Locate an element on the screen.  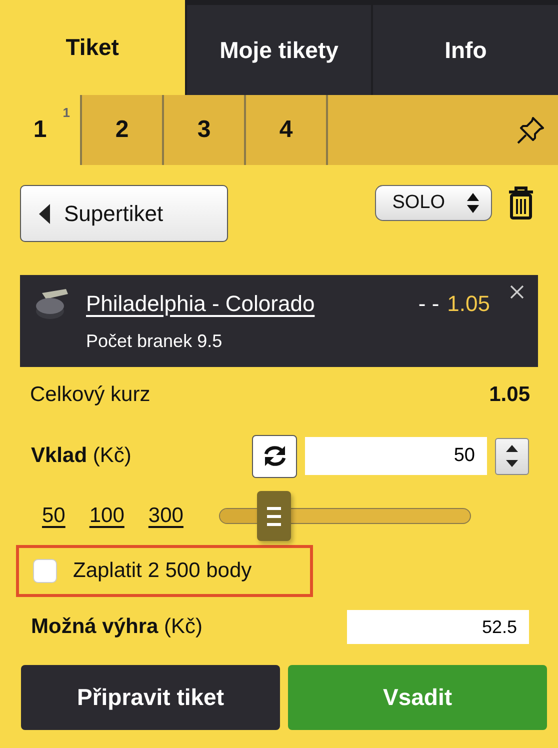
refresh-icon is located at coordinates (274, 456).